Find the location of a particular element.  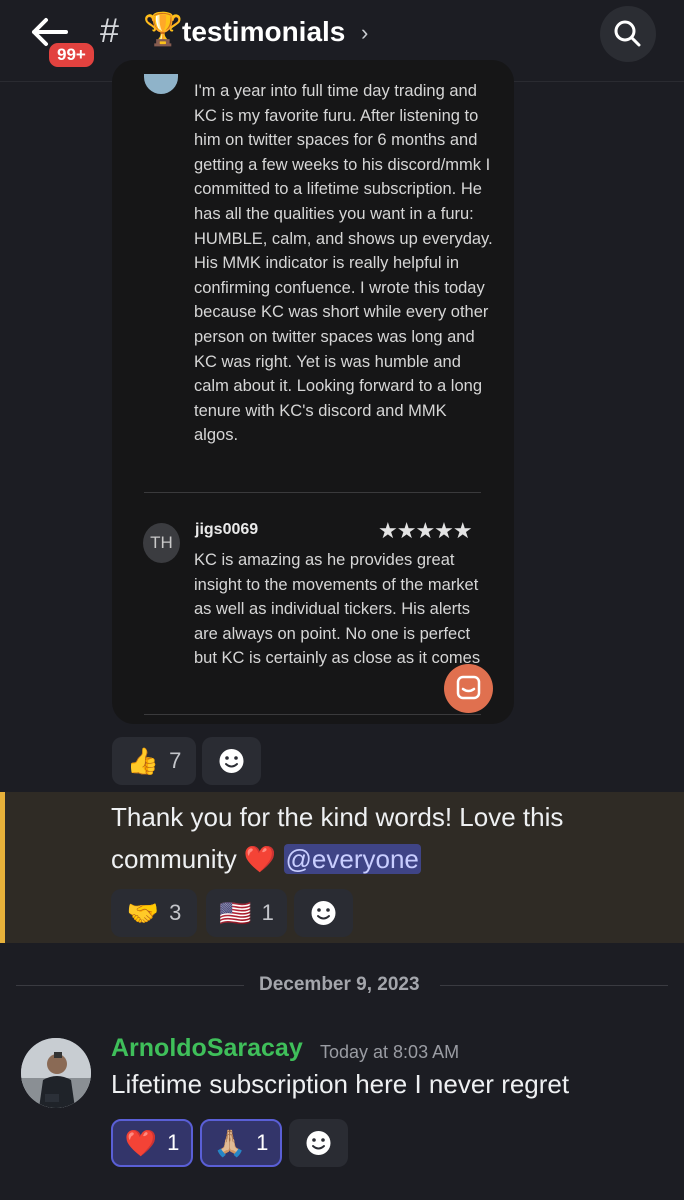

avatar is located at coordinates (56, 1073).